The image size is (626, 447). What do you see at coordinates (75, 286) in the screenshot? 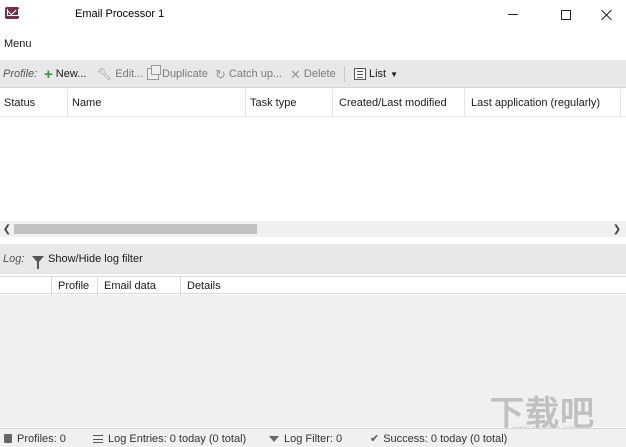
I see `log-column-profile: Profile` at bounding box center [75, 286].